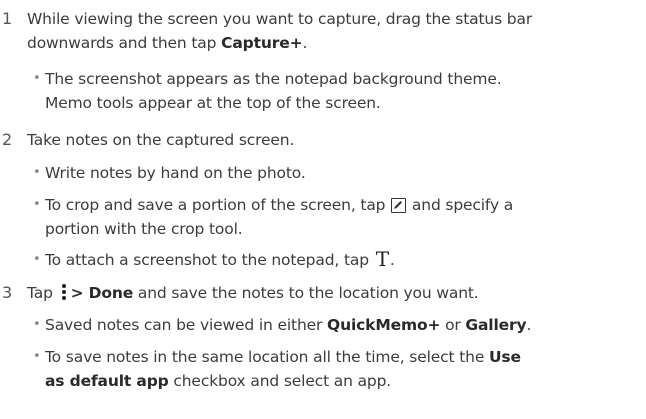  What do you see at coordinates (460, 205) in the screenshot?
I see `bullet-text-fragment: and specify a` at bounding box center [460, 205].